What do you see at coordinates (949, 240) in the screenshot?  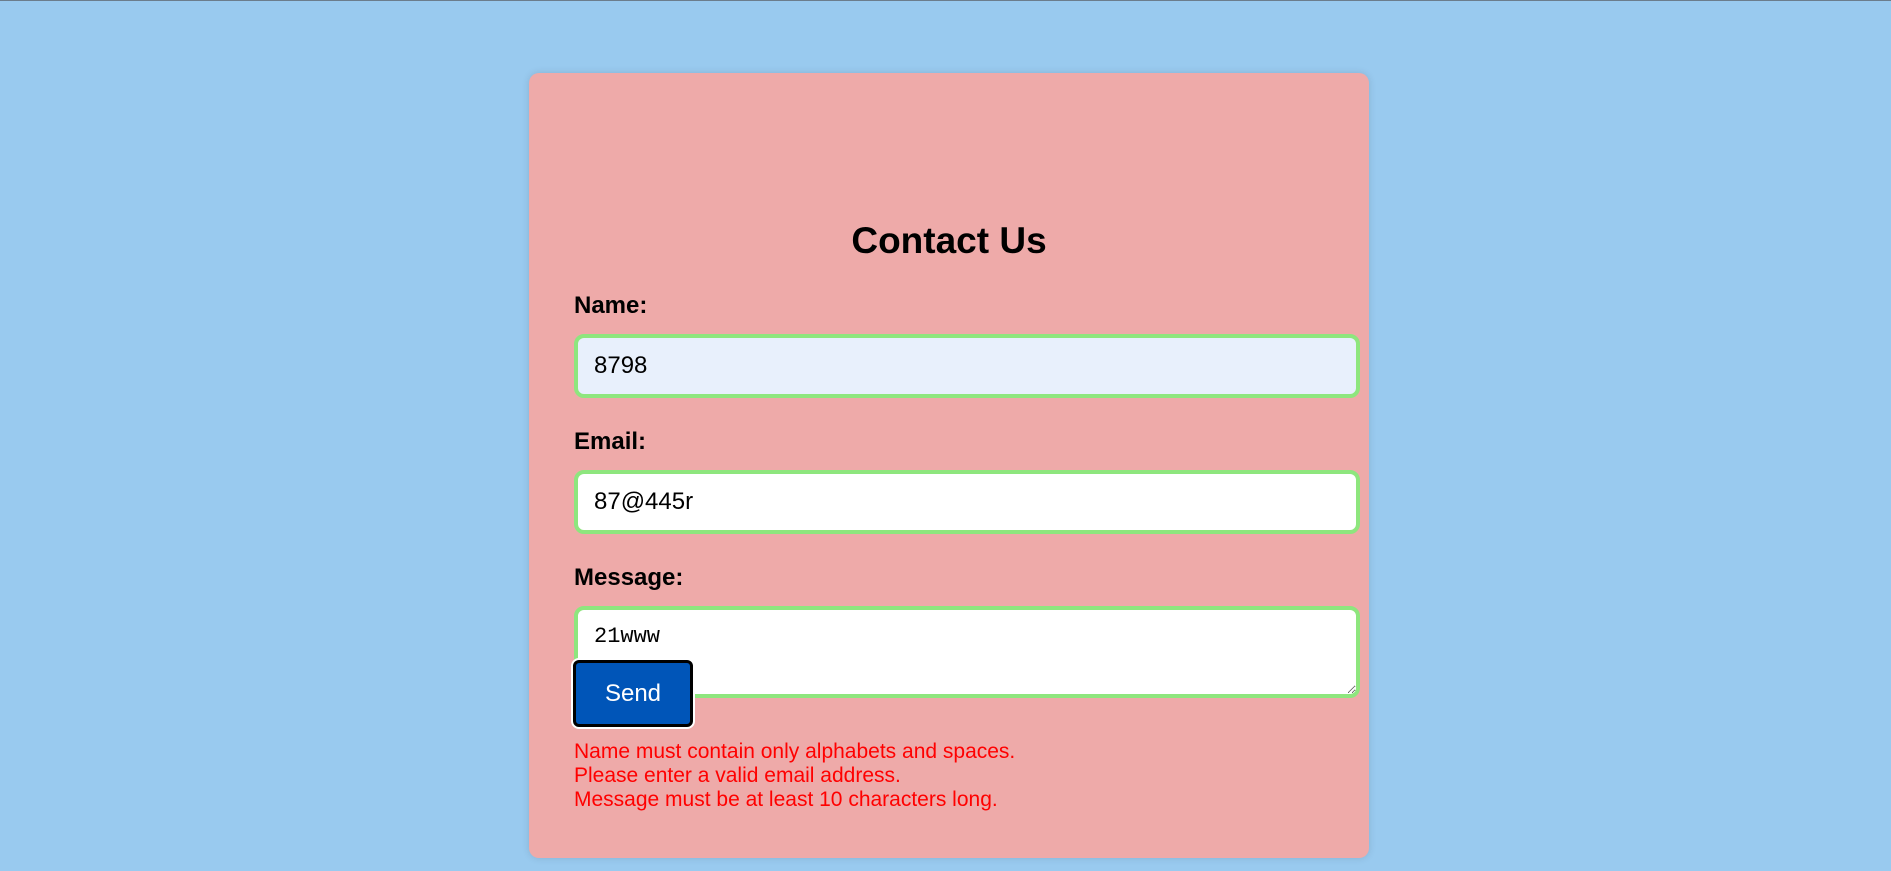 I see `page-title: Contact Us` at bounding box center [949, 240].